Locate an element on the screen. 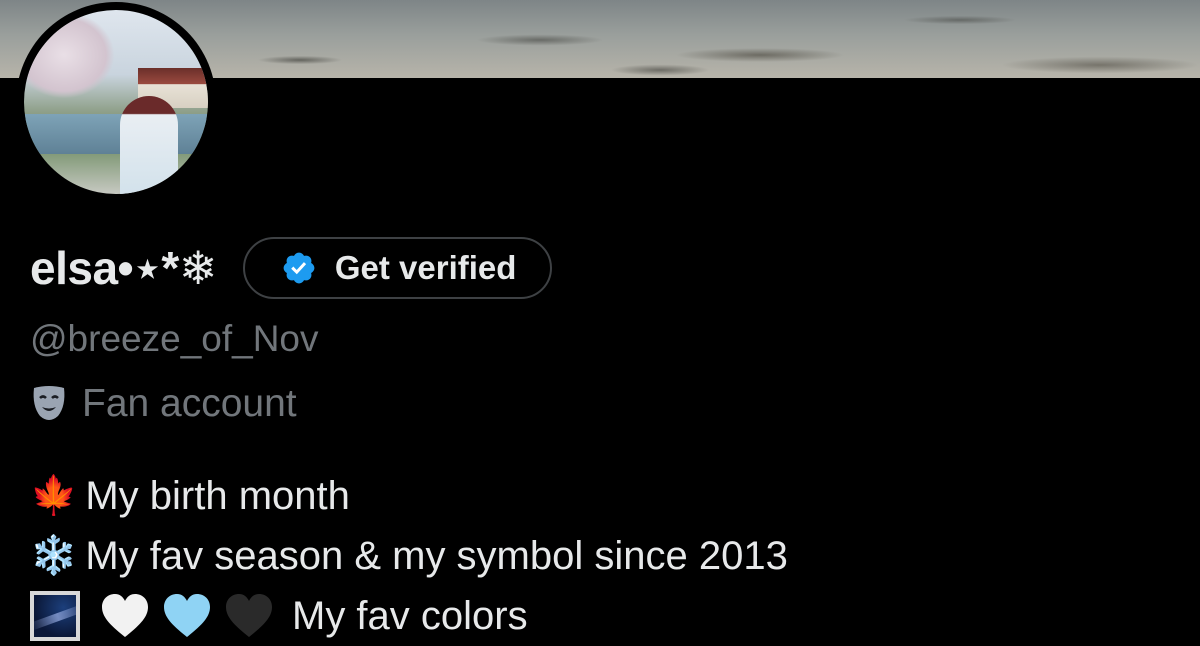 This screenshot has width=1200, height=646. category-label: Fan account is located at coordinates (189, 403).